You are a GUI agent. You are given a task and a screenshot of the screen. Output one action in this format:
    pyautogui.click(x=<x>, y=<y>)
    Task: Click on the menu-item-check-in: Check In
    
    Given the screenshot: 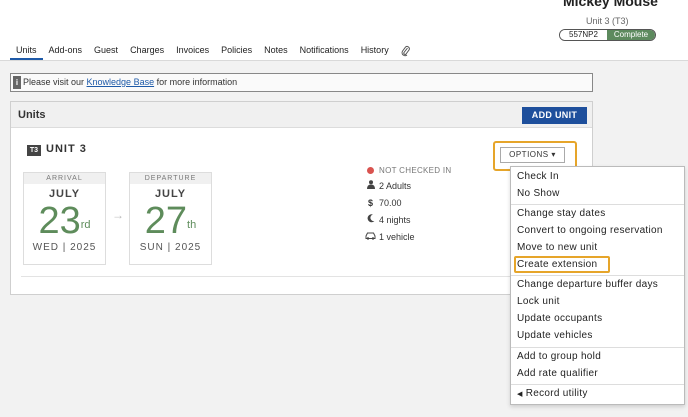 What is the action you would take?
    pyautogui.click(x=597, y=177)
    